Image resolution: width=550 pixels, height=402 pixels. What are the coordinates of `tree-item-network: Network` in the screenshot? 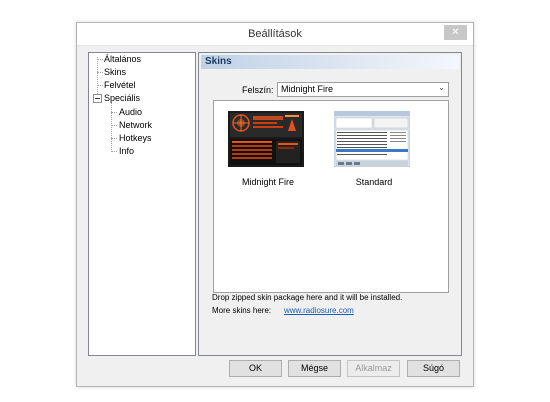 It's located at (135, 125).